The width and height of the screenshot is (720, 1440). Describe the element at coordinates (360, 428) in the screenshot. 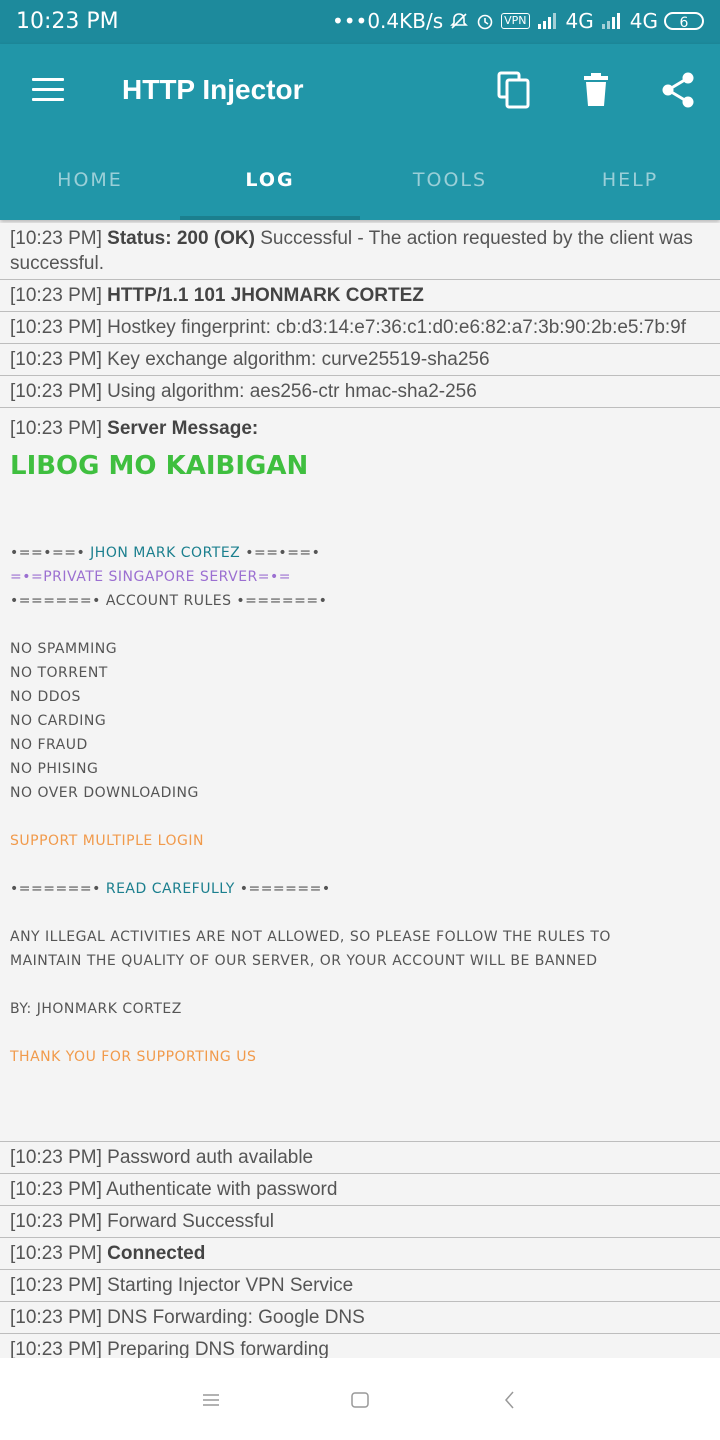

I see `server-message-heading-row: [10:23 PM] Server Message:` at that location.